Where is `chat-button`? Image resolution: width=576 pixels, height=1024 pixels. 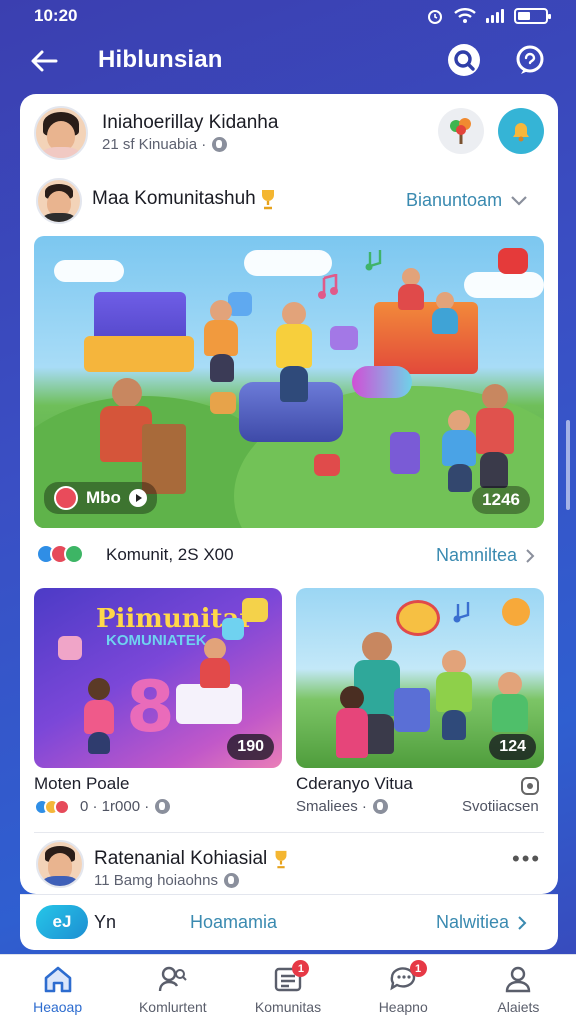 chat-button is located at coordinates (530, 60).